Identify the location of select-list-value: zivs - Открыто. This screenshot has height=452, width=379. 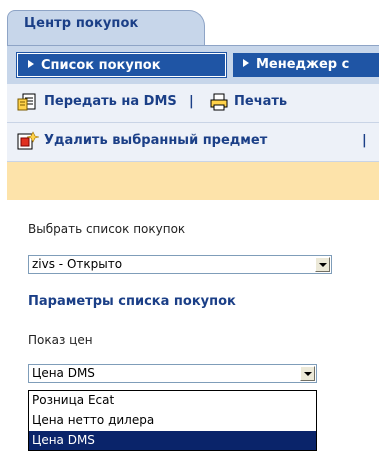
(77, 264).